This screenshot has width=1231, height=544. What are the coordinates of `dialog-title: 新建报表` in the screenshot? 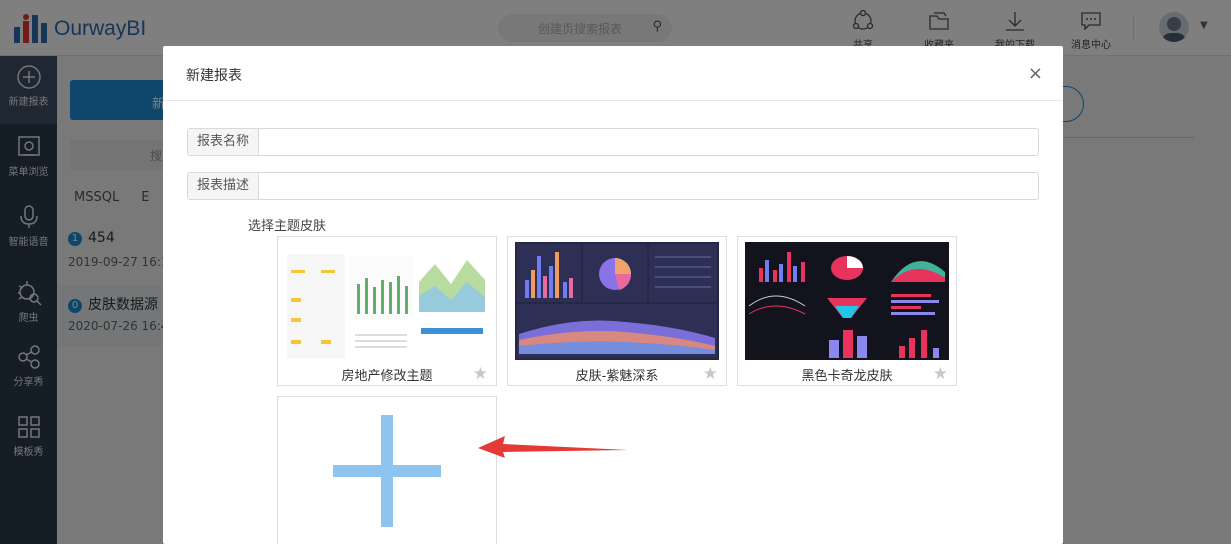 It's located at (214, 76).